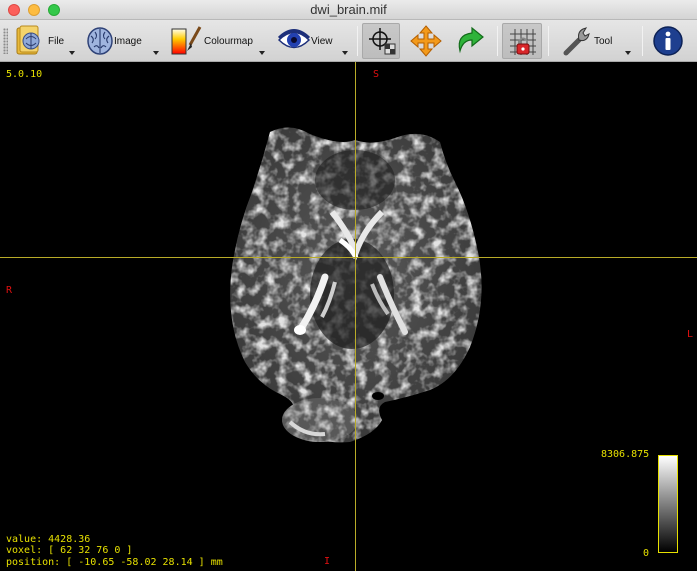  I want to click on view-menu-button: View, so click(314, 41).